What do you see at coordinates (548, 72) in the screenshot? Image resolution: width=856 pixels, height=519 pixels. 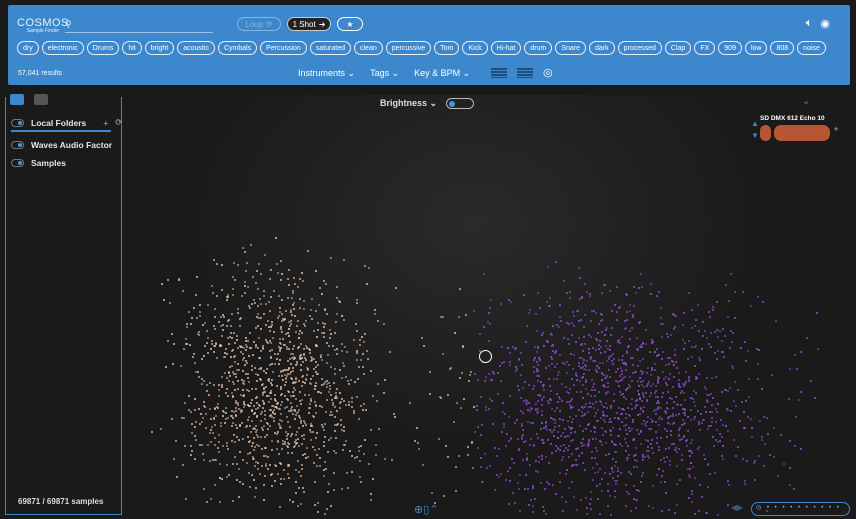 I see `map-view-icon: ◎` at bounding box center [548, 72].